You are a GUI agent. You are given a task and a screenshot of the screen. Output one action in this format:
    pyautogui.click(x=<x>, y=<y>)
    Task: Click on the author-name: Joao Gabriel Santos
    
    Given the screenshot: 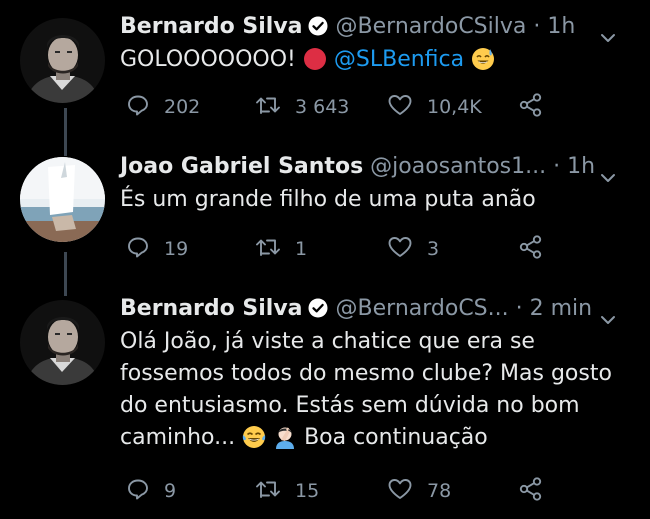 What is the action you would take?
    pyautogui.click(x=241, y=166)
    